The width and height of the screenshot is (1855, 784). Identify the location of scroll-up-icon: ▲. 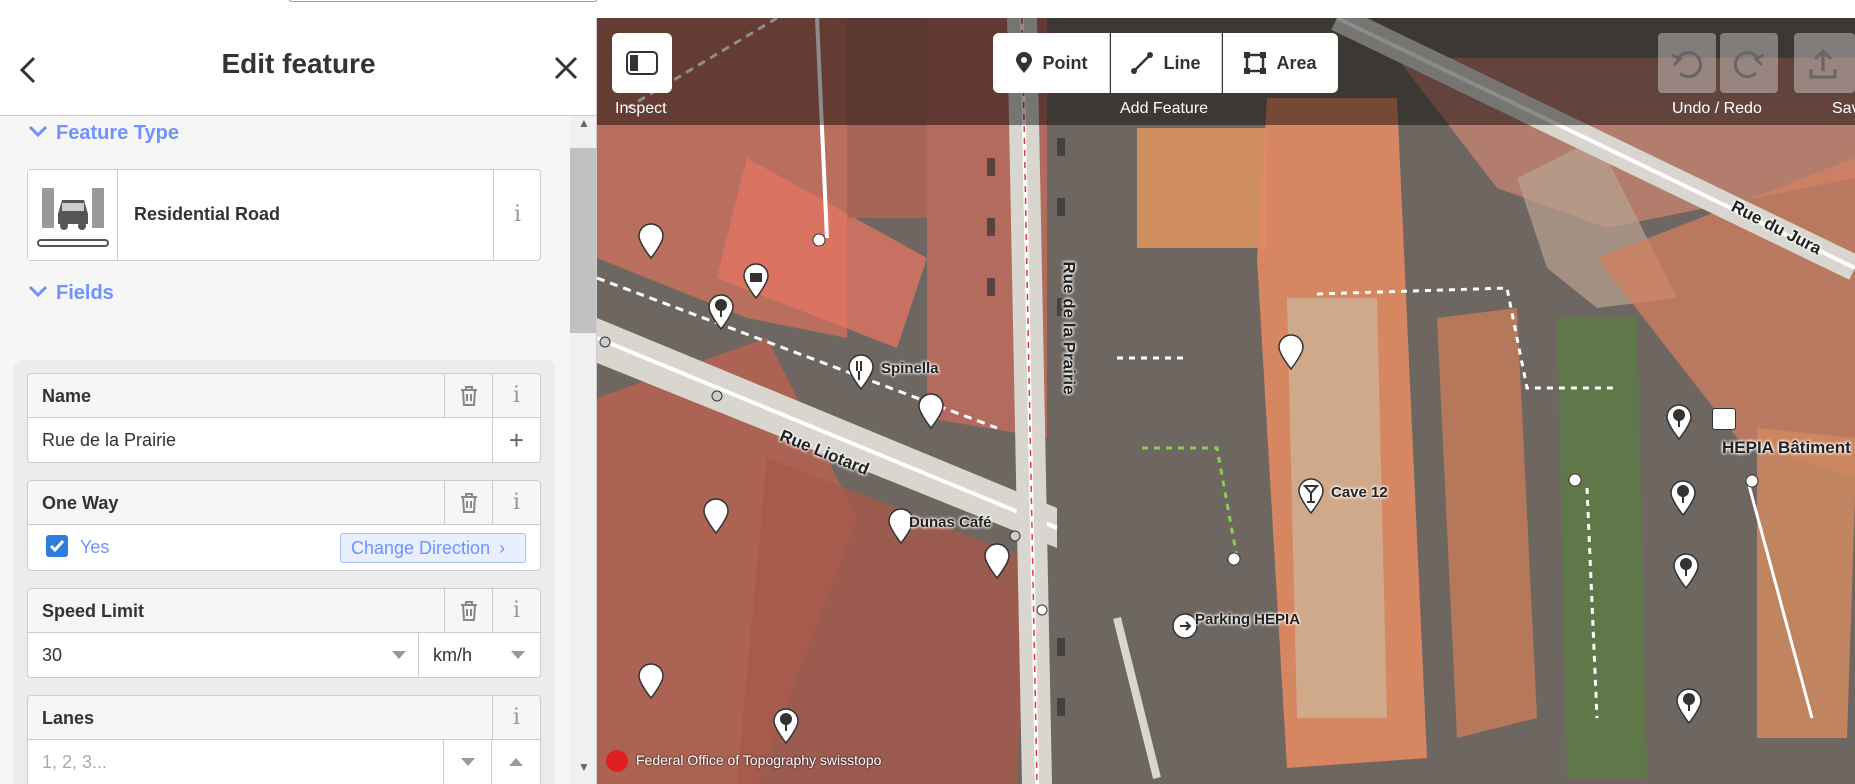
(584, 126).